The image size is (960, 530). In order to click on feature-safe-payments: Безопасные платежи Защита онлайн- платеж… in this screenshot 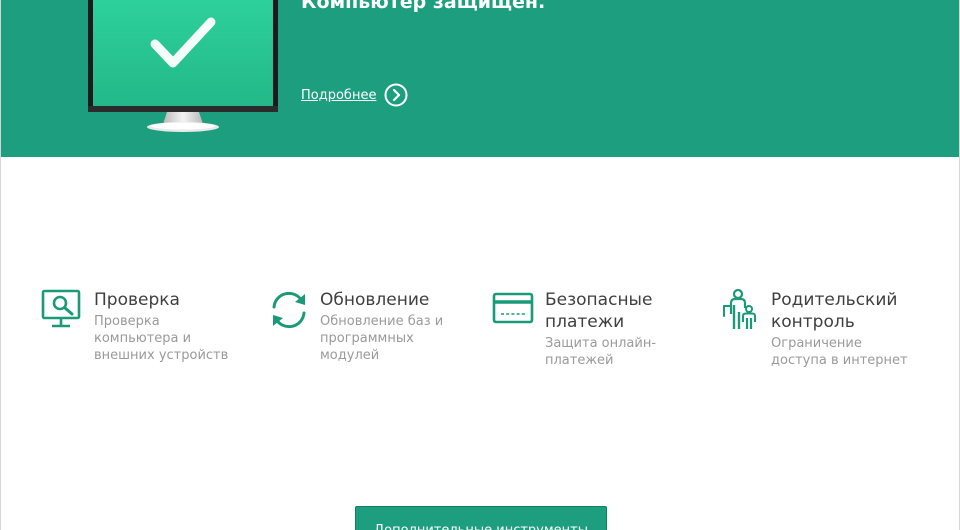, I will do `click(574, 328)`.